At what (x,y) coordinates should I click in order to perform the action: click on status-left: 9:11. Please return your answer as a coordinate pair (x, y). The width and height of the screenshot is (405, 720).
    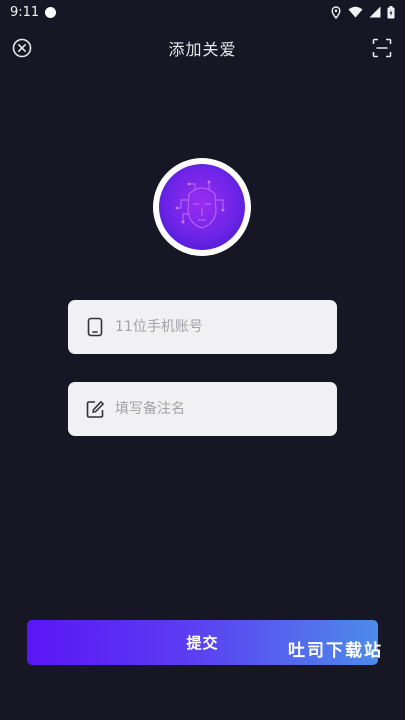
    Looking at the image, I should click on (33, 12).